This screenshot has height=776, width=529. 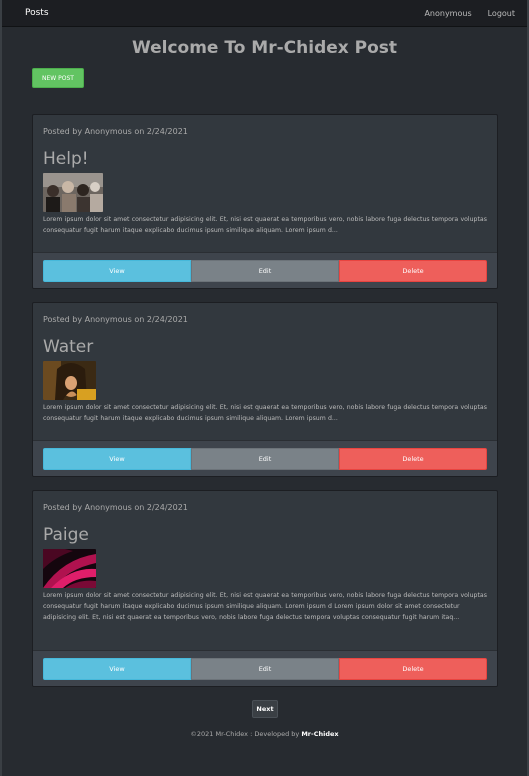 I want to click on navbar: Posts Anonymous Logout, so click(x=264, y=13).